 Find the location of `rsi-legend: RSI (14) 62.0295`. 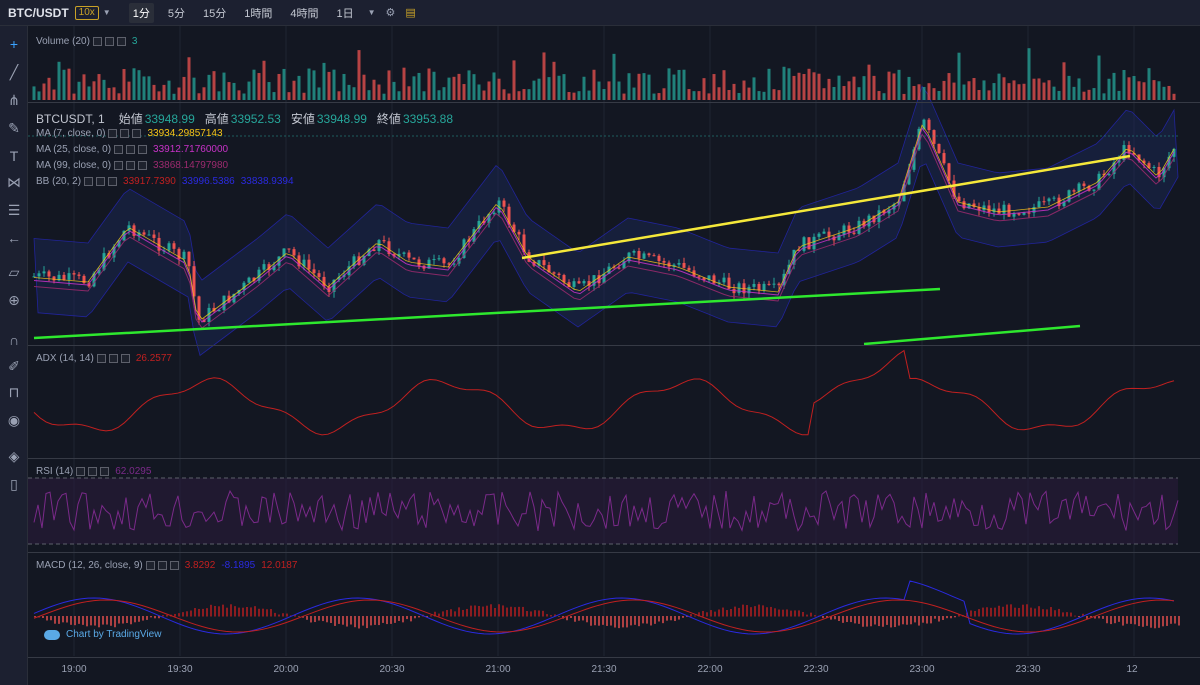

rsi-legend: RSI (14) 62.0295 is located at coordinates (93, 471).